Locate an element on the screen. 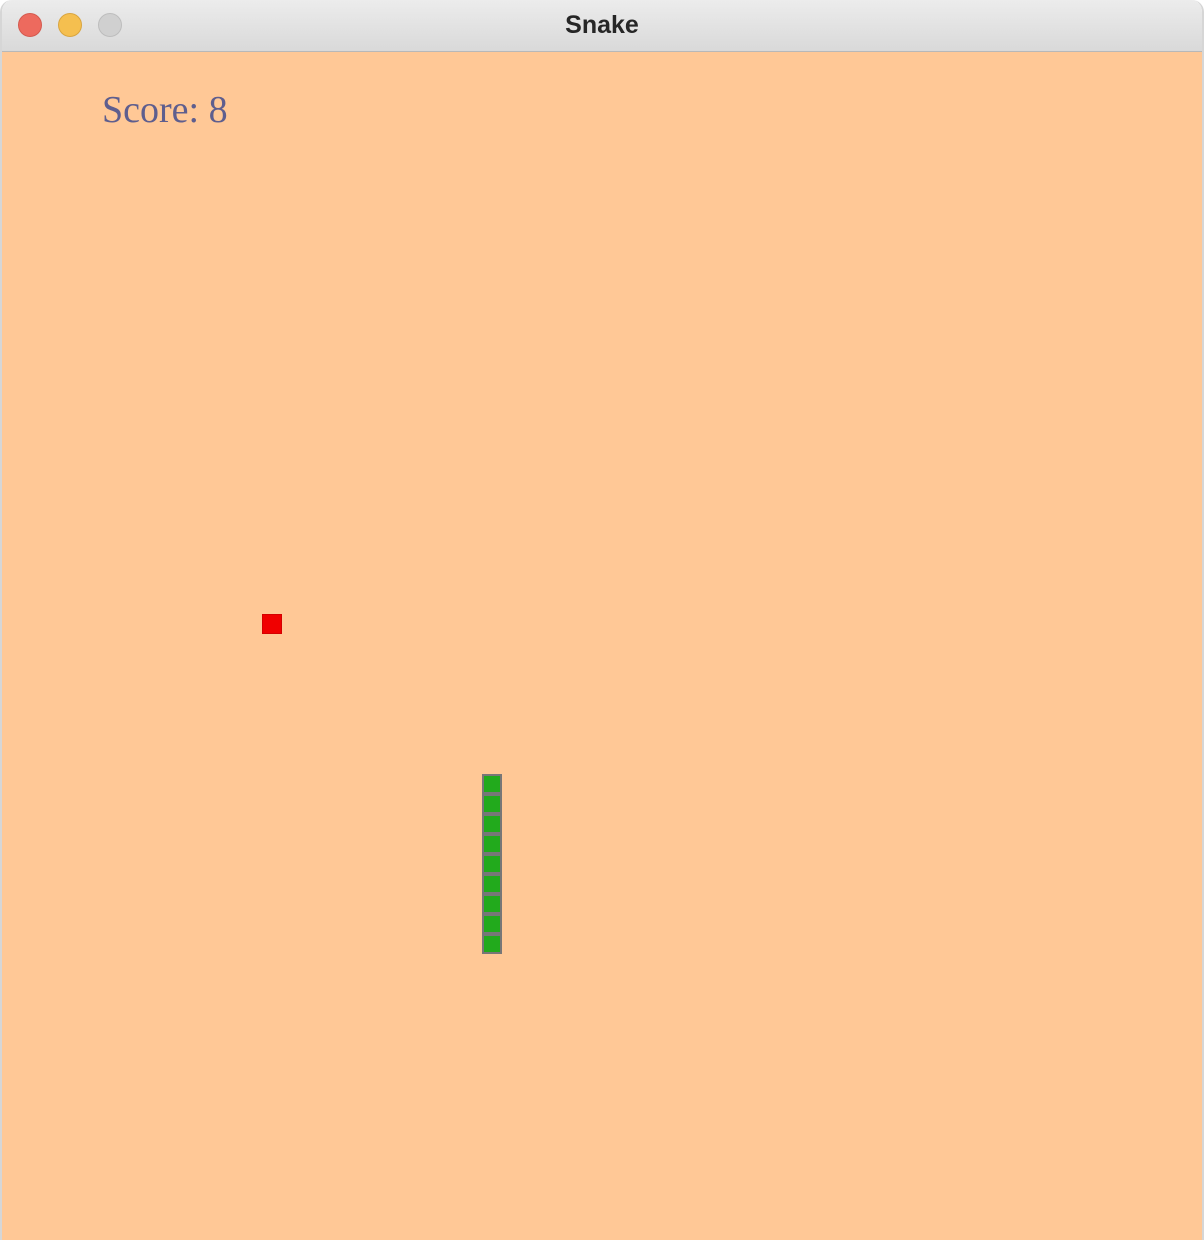  window-title: Snake is located at coordinates (602, 25).